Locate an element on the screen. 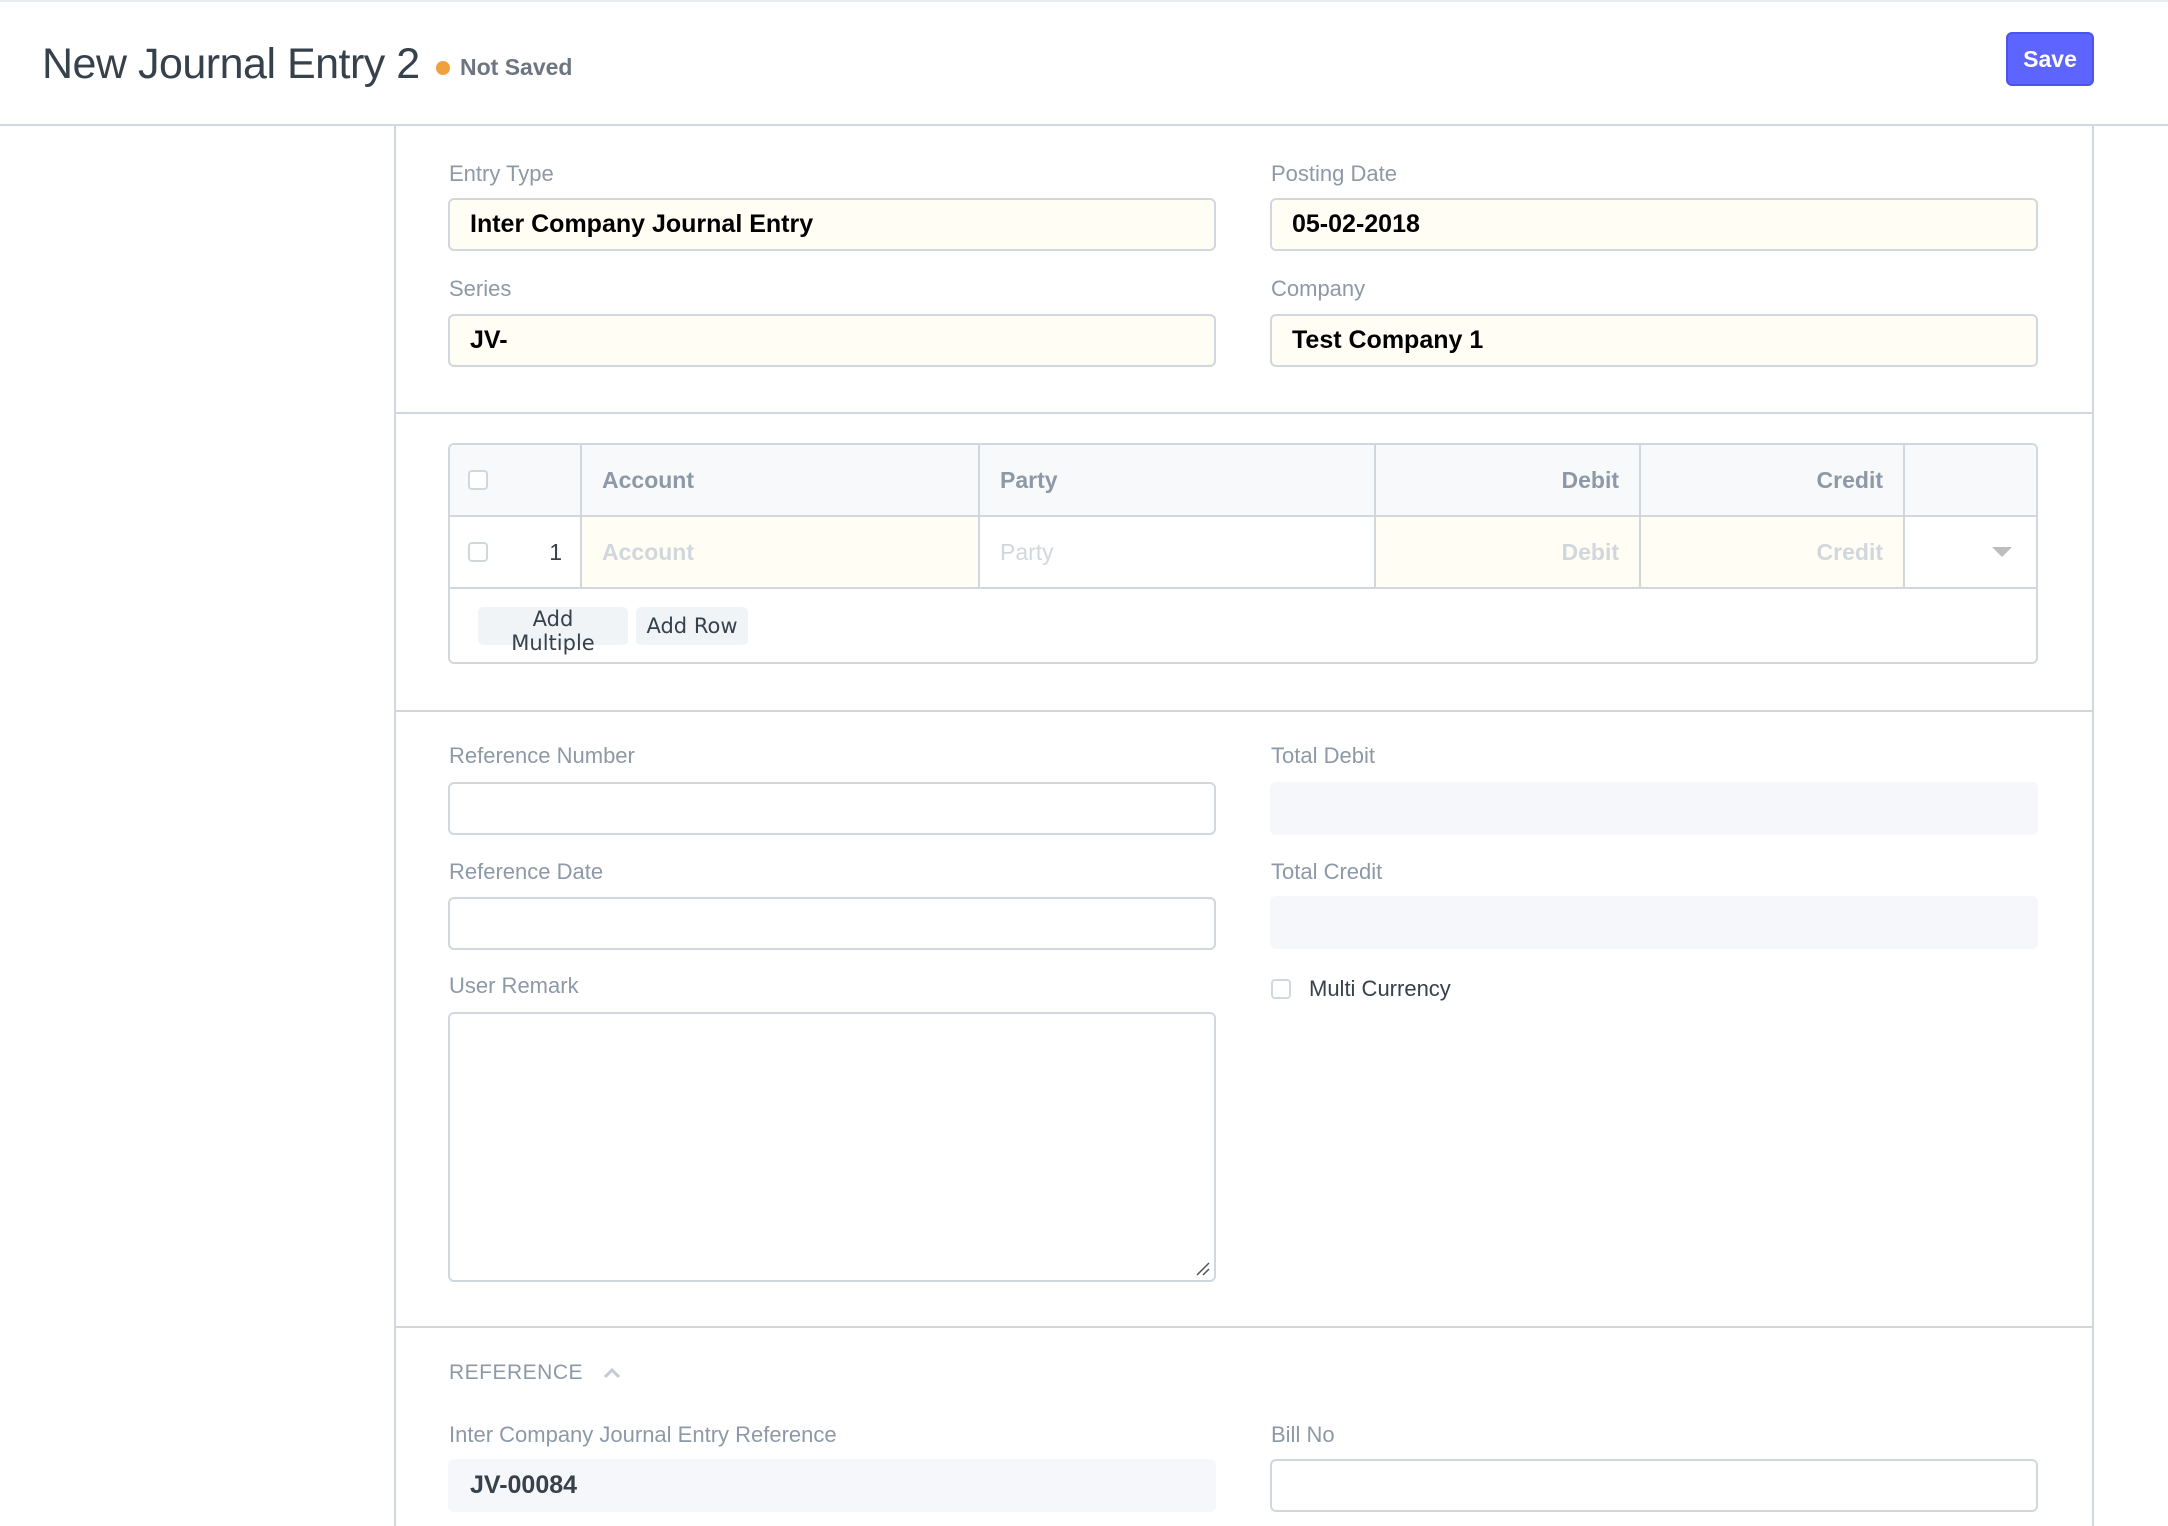 The height and width of the screenshot is (1526, 2168). reference-section-header: REFERENCE is located at coordinates (535, 1373).